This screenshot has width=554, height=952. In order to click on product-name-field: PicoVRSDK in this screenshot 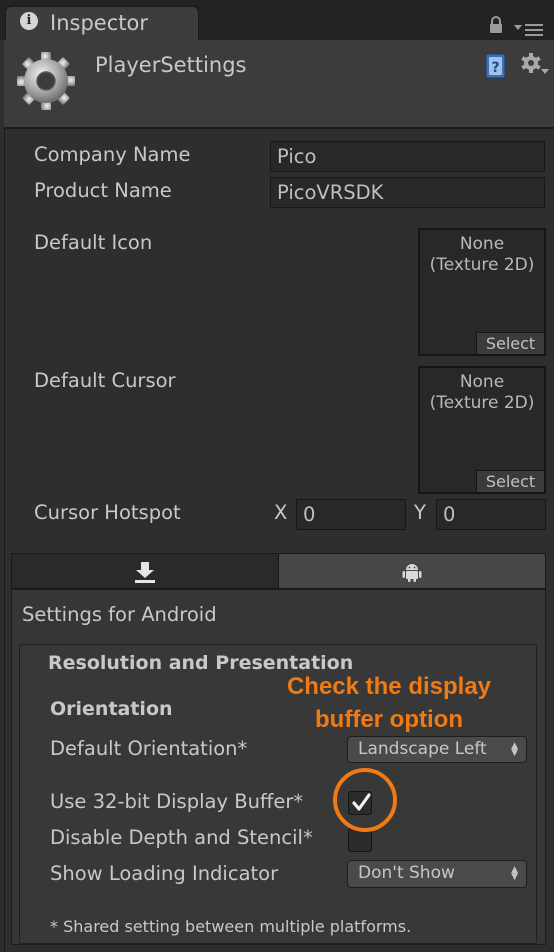, I will do `click(407, 192)`.